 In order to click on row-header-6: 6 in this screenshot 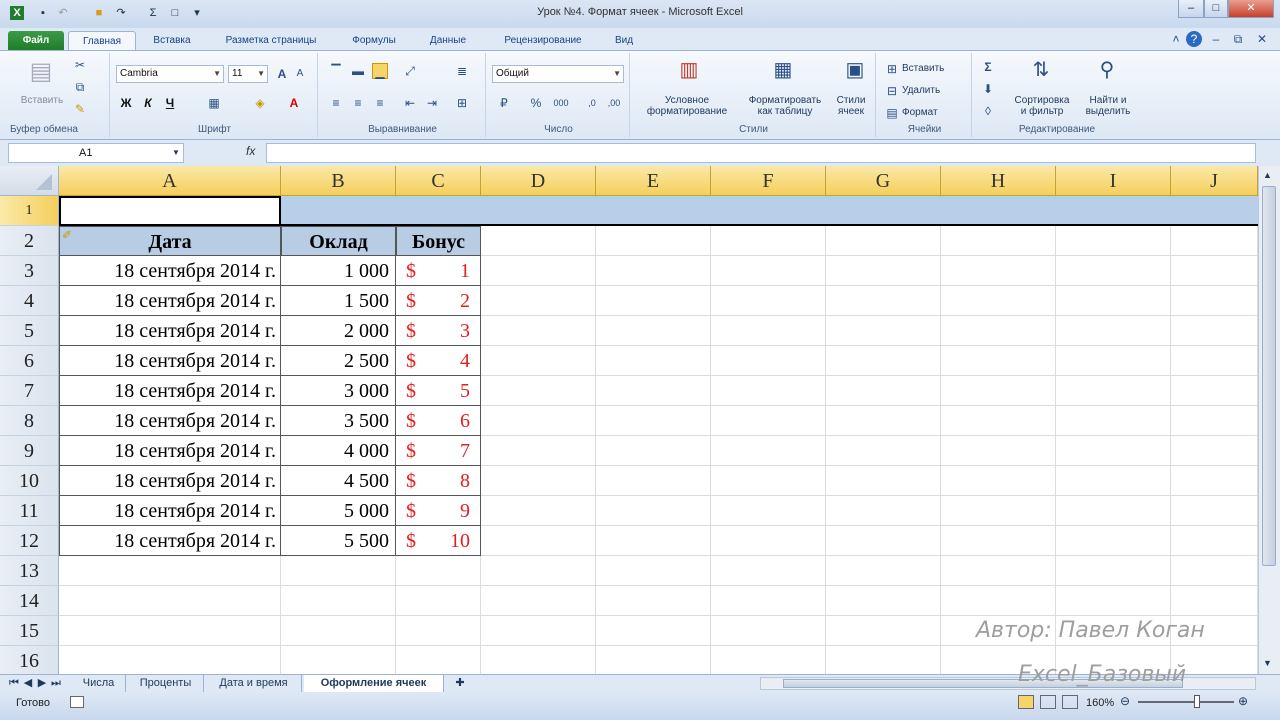, I will do `click(29, 361)`.